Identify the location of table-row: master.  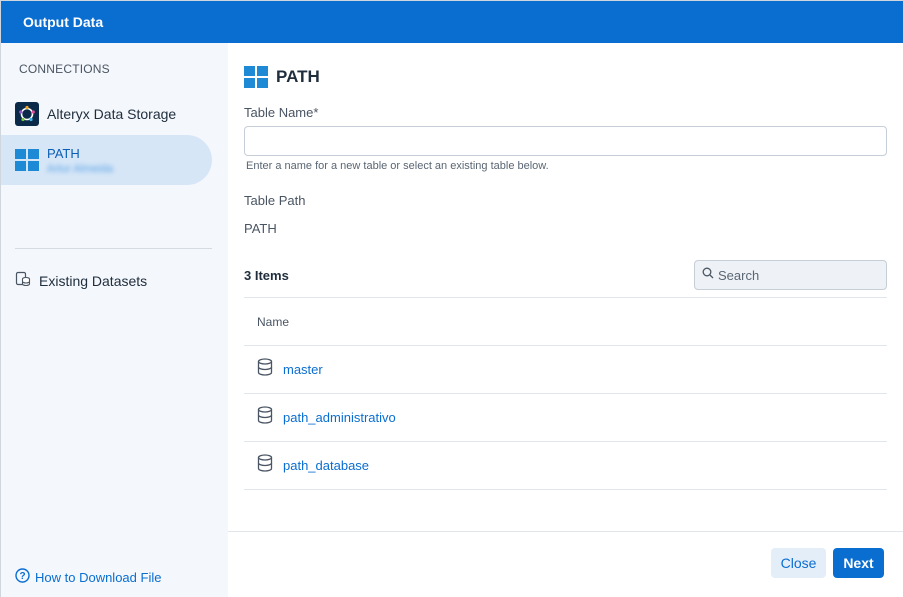
(565, 370).